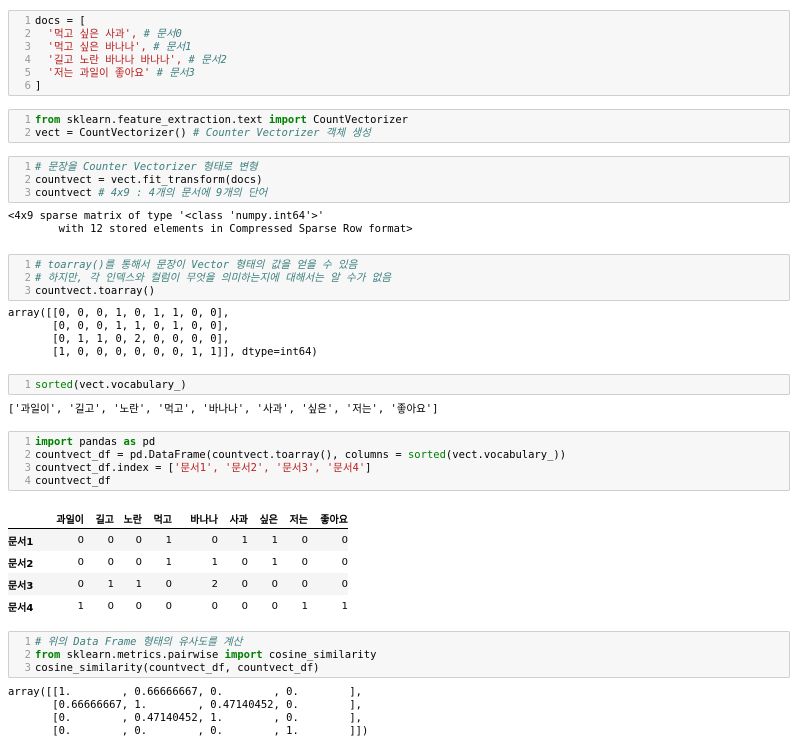  I want to click on column-header: 좋아요, so click(328, 518).